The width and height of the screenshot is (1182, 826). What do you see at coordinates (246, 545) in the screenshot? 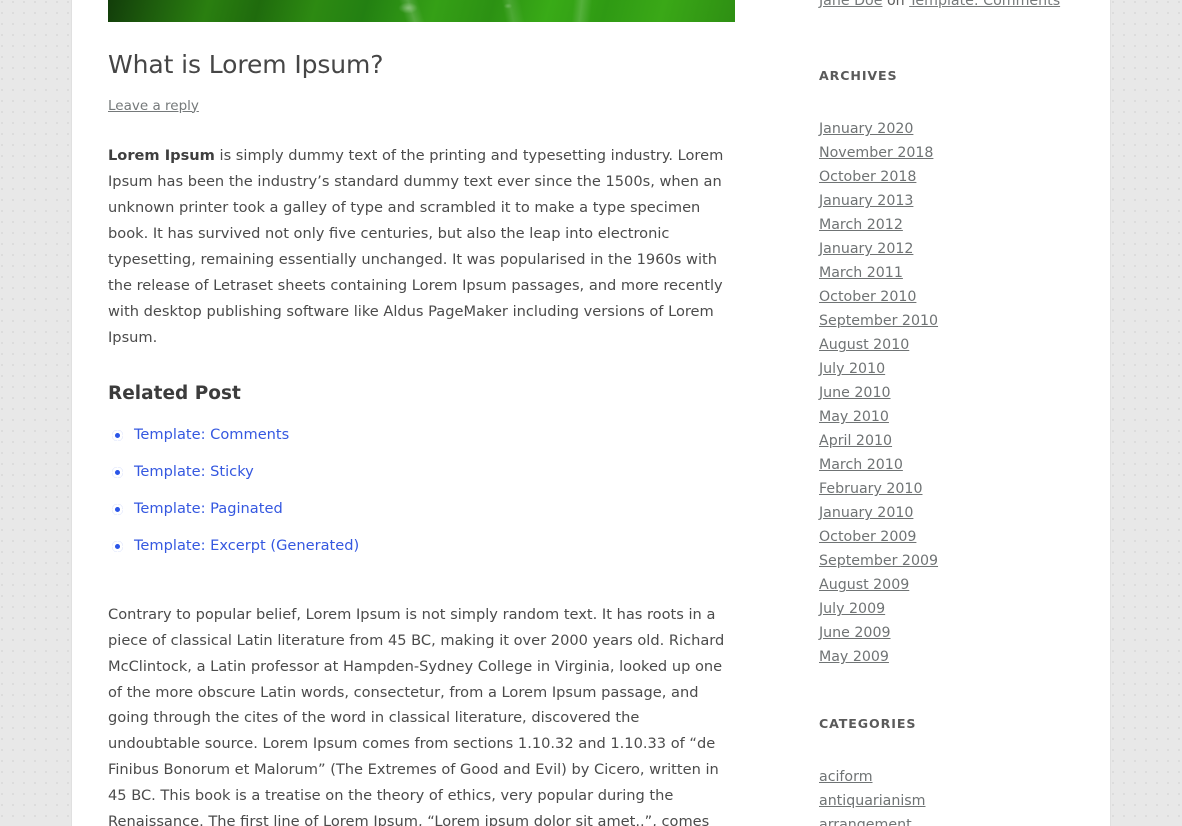
I see `related-post-link: Template: Excerpt (Generated)` at bounding box center [246, 545].